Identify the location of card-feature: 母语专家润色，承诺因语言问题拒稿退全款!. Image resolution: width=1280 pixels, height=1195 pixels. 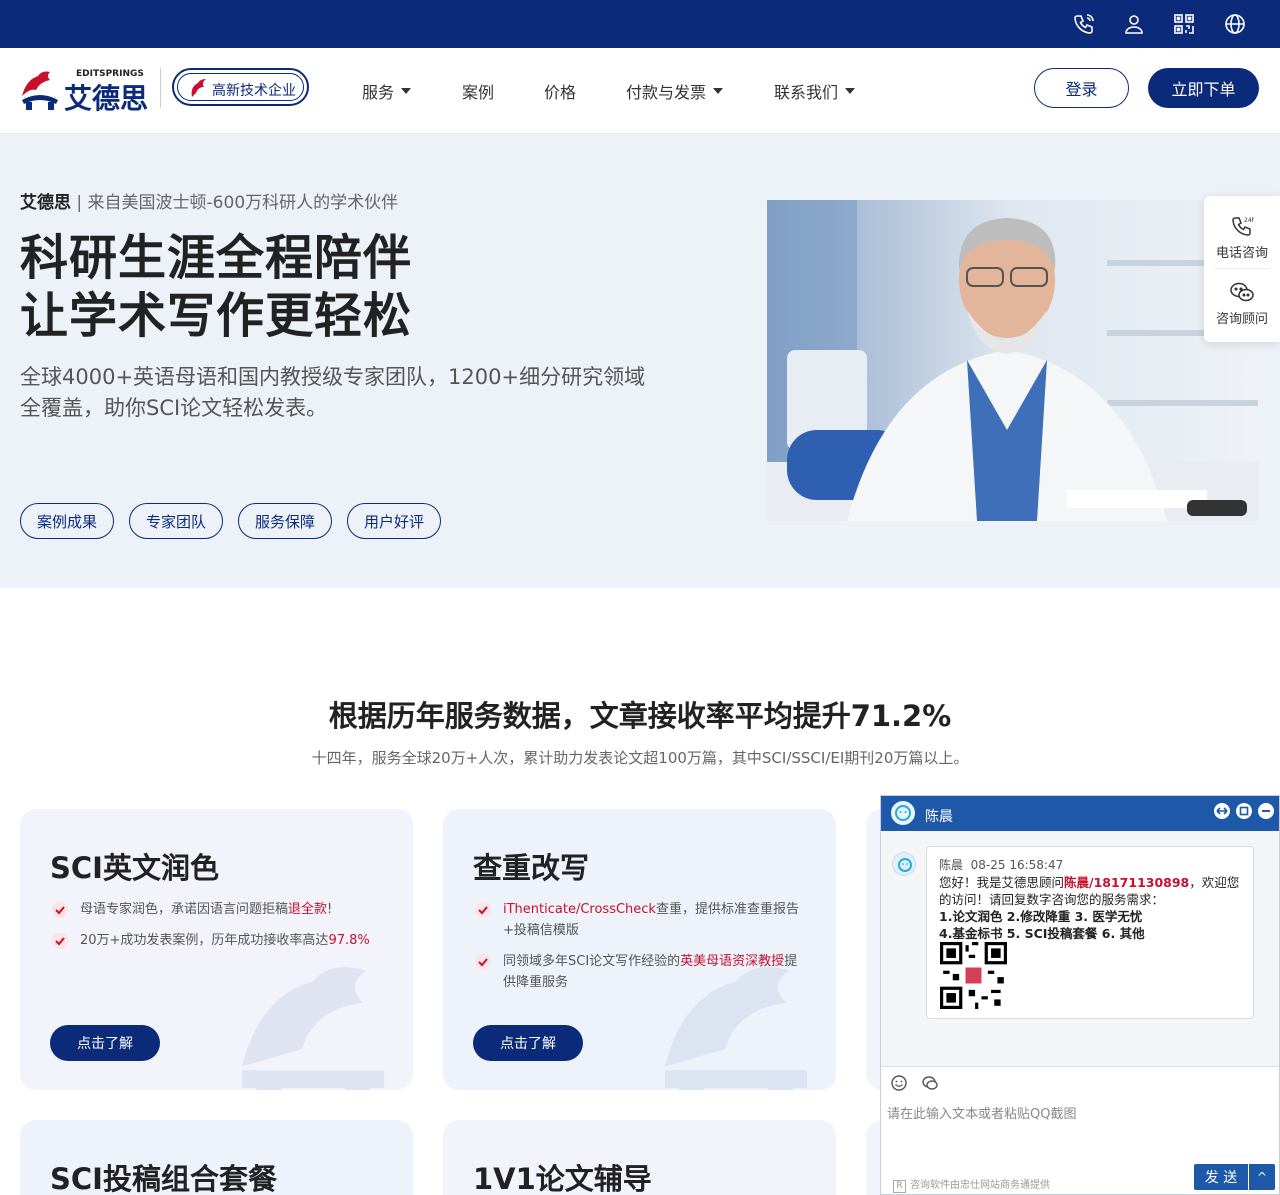
(215, 909).